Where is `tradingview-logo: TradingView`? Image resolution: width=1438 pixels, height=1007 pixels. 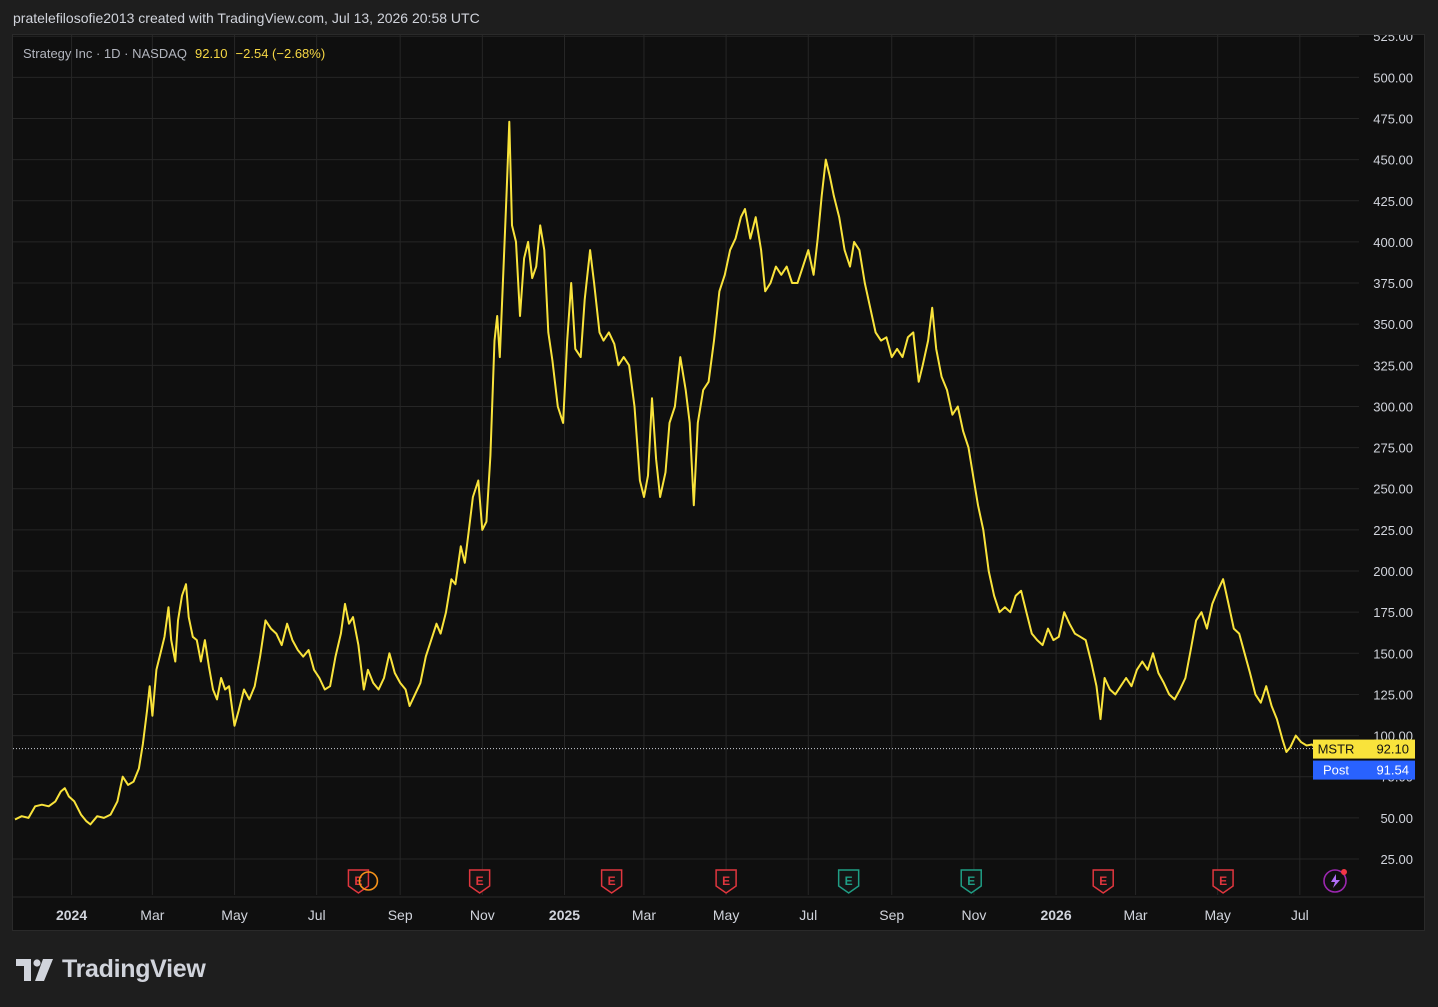 tradingview-logo: TradingView is located at coordinates (111, 969).